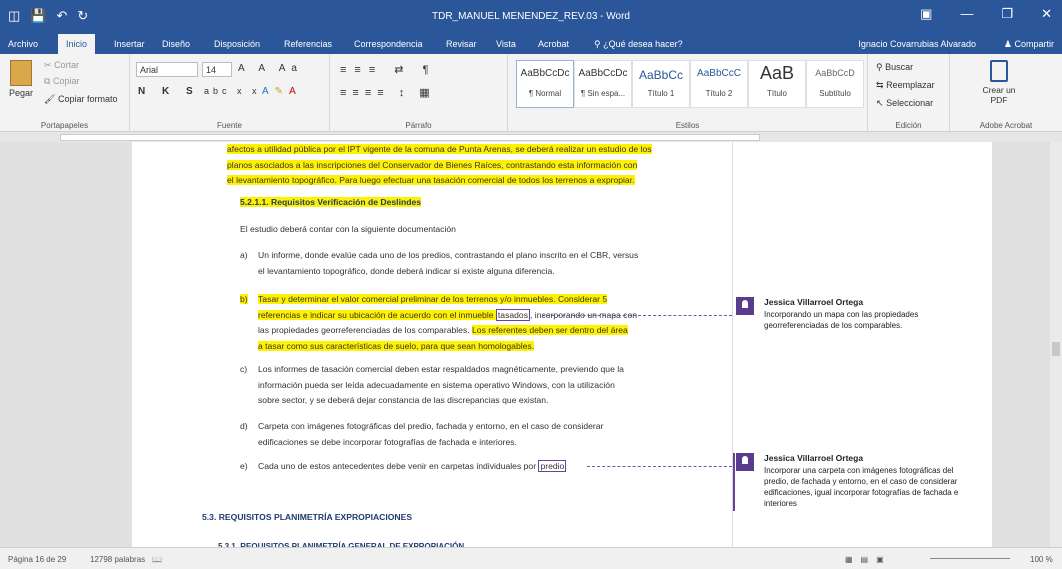 The width and height of the screenshot is (1062, 569). What do you see at coordinates (545, 84) in the screenshot?
I see `style-normal: AaBbCcDc ¶ Normal` at bounding box center [545, 84].